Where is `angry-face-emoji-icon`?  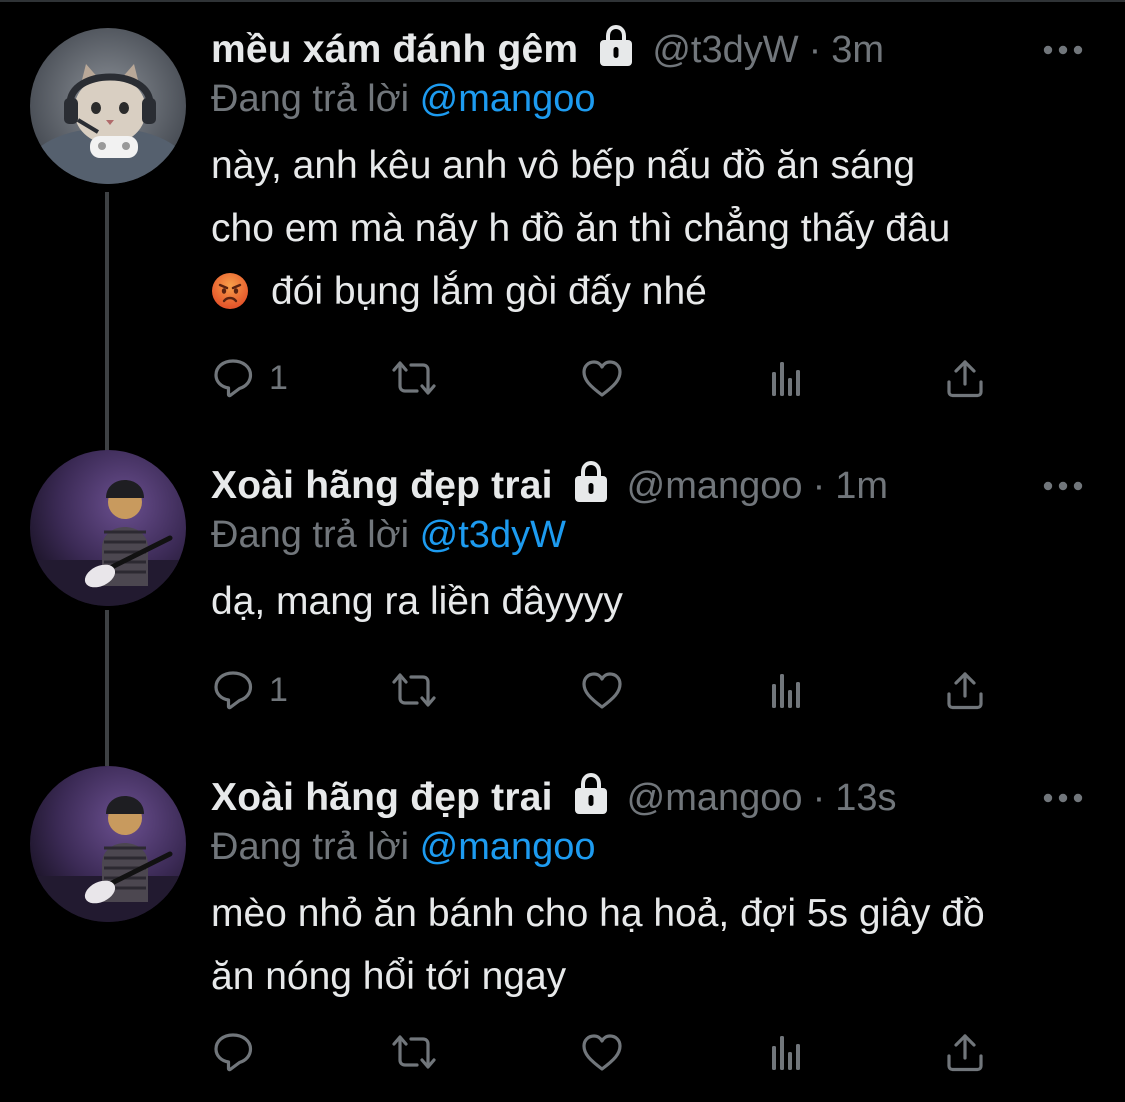 angry-face-emoji-icon is located at coordinates (230, 291).